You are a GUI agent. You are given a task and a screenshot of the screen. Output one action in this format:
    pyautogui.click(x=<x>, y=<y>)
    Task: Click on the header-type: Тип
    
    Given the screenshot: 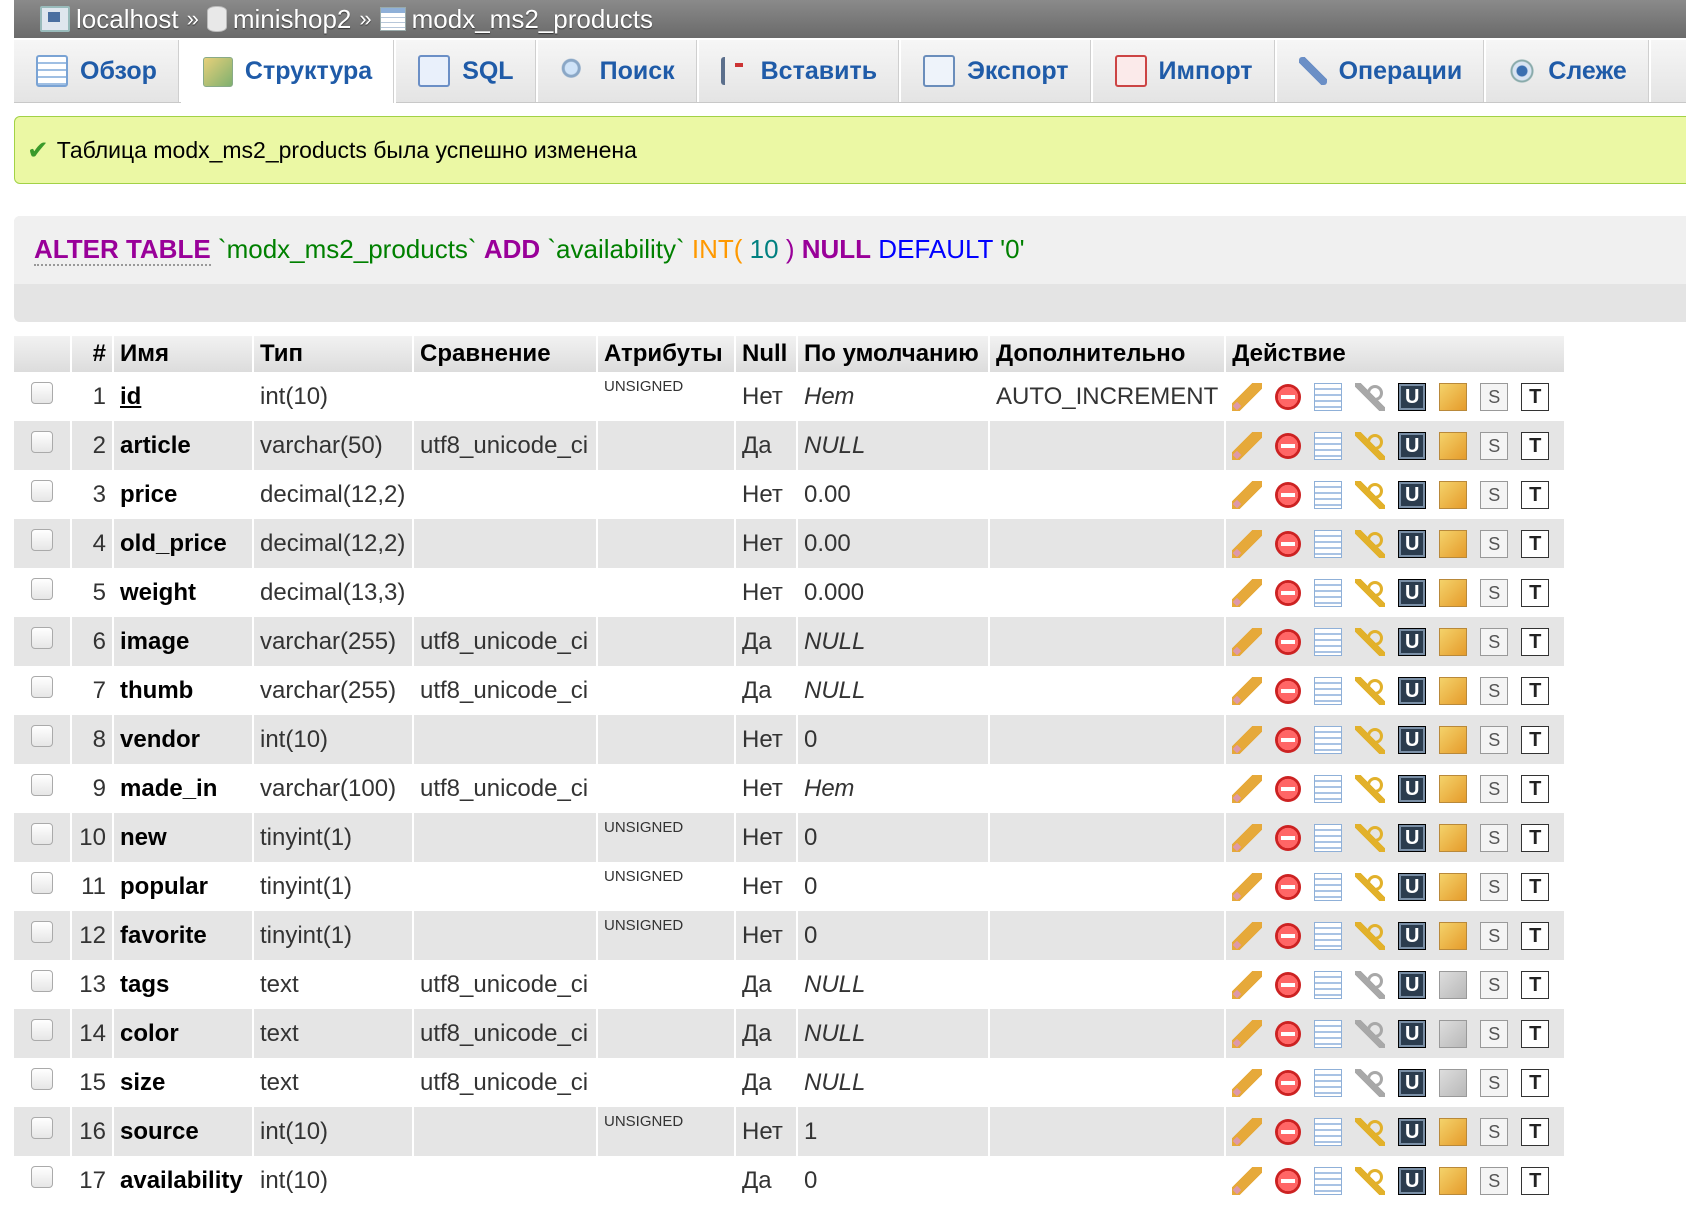 What is the action you would take?
    pyautogui.click(x=334, y=354)
    